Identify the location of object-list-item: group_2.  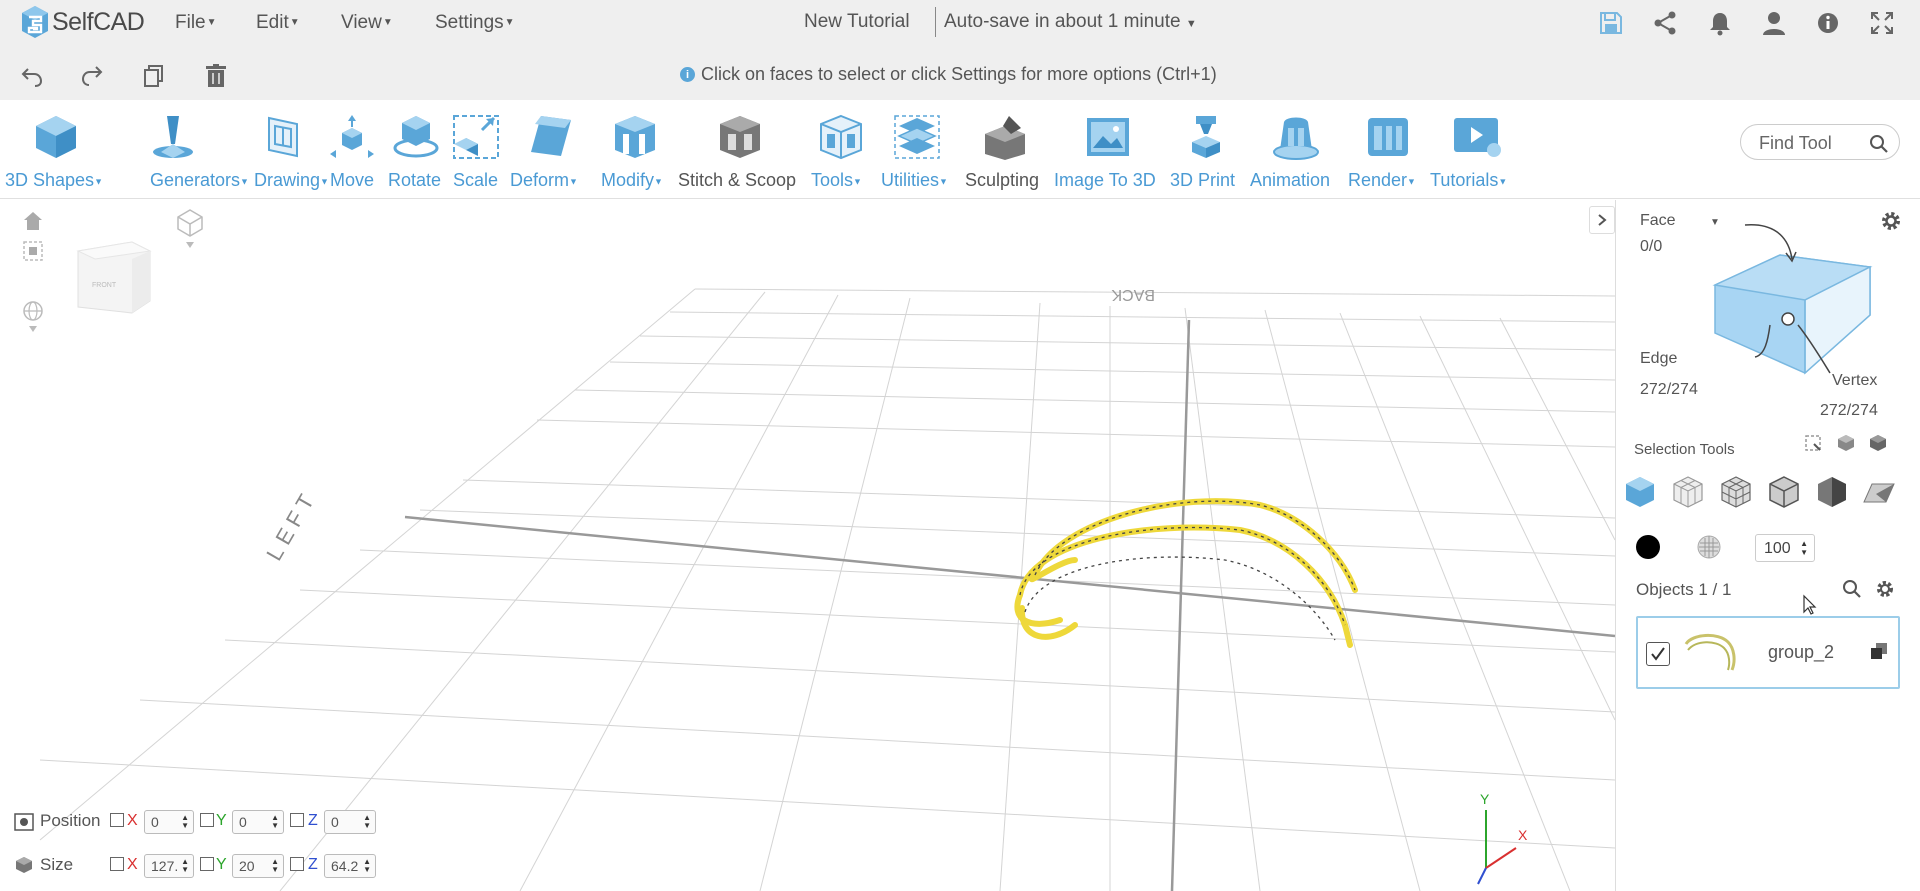
(1768, 652).